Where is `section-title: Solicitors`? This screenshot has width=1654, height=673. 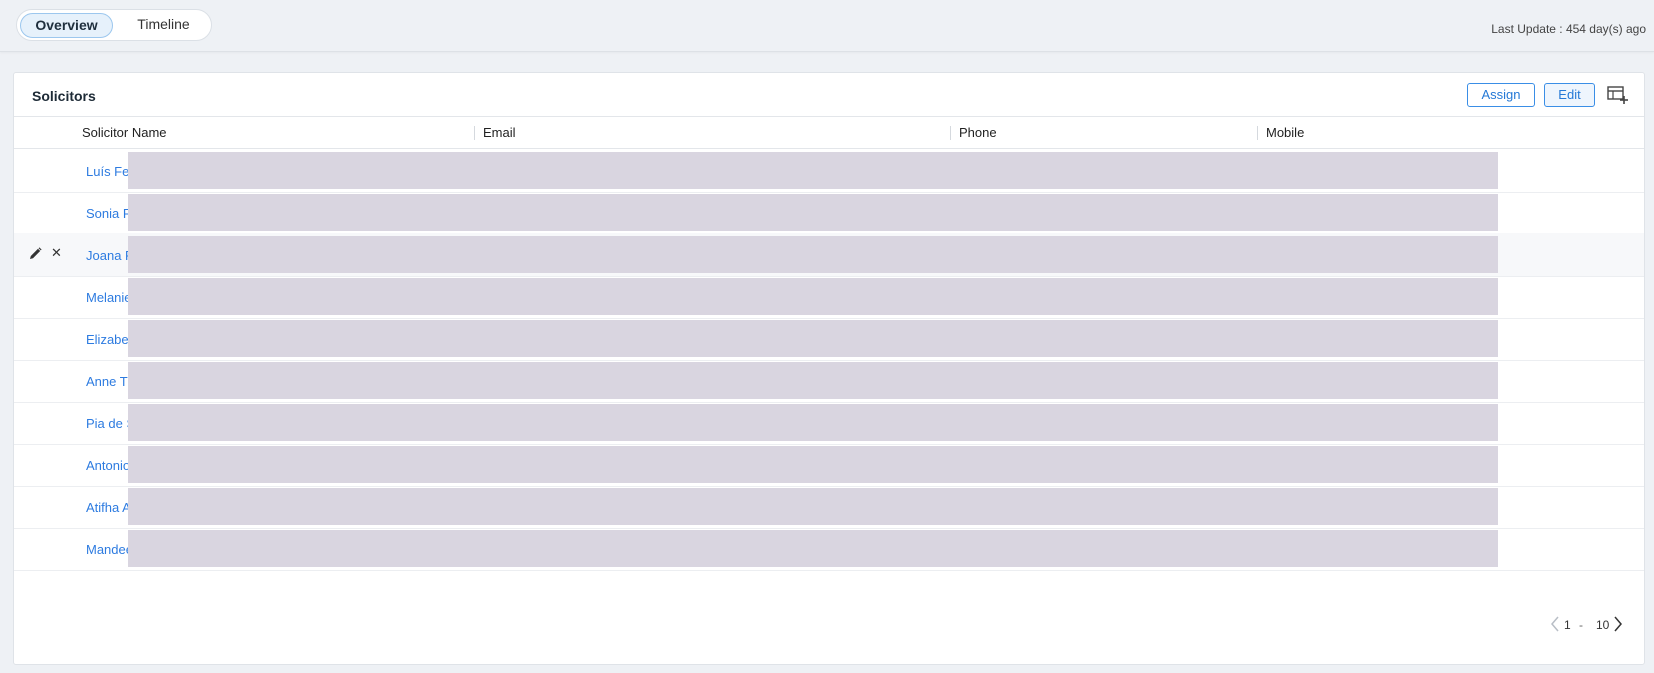 section-title: Solicitors is located at coordinates (64, 96).